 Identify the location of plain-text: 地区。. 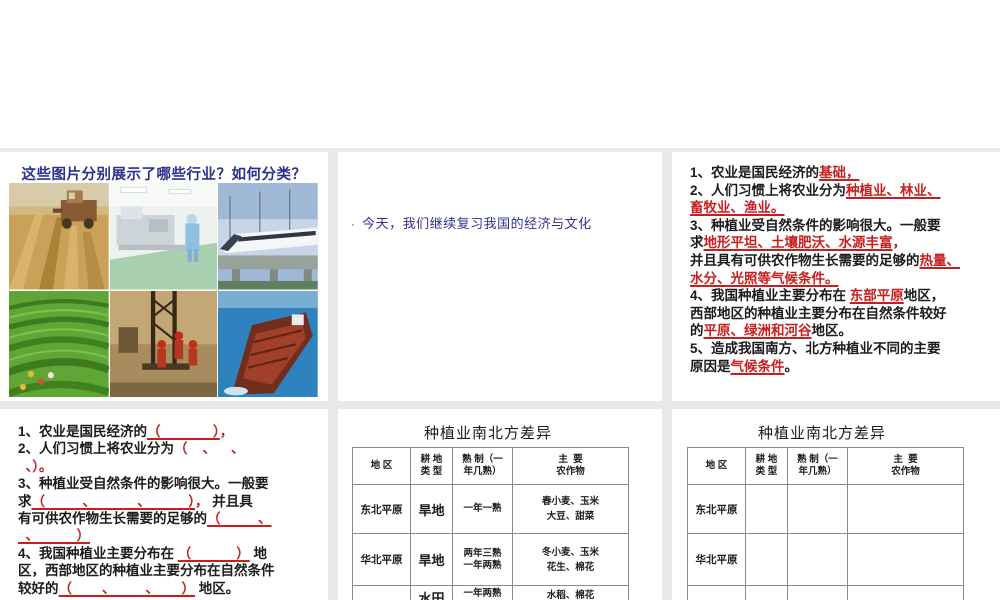
(832, 331).